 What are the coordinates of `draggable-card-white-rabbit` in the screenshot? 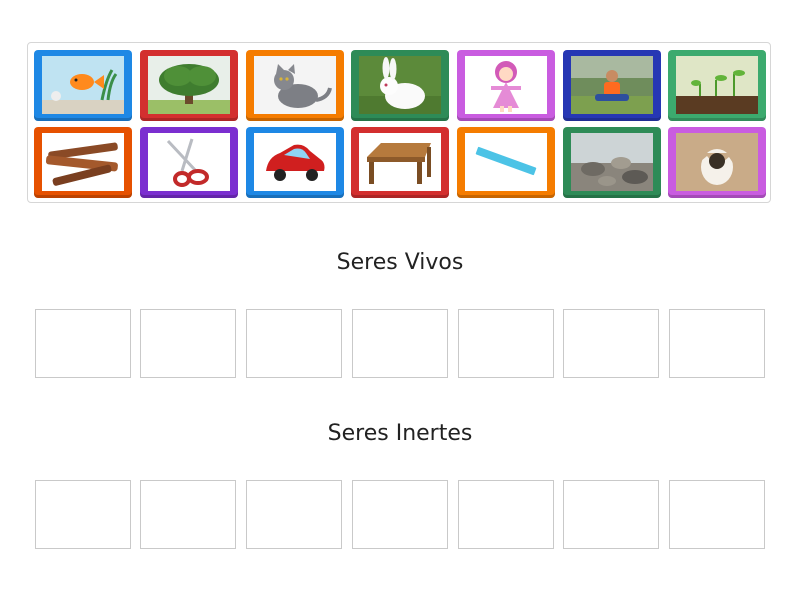 It's located at (400, 85).